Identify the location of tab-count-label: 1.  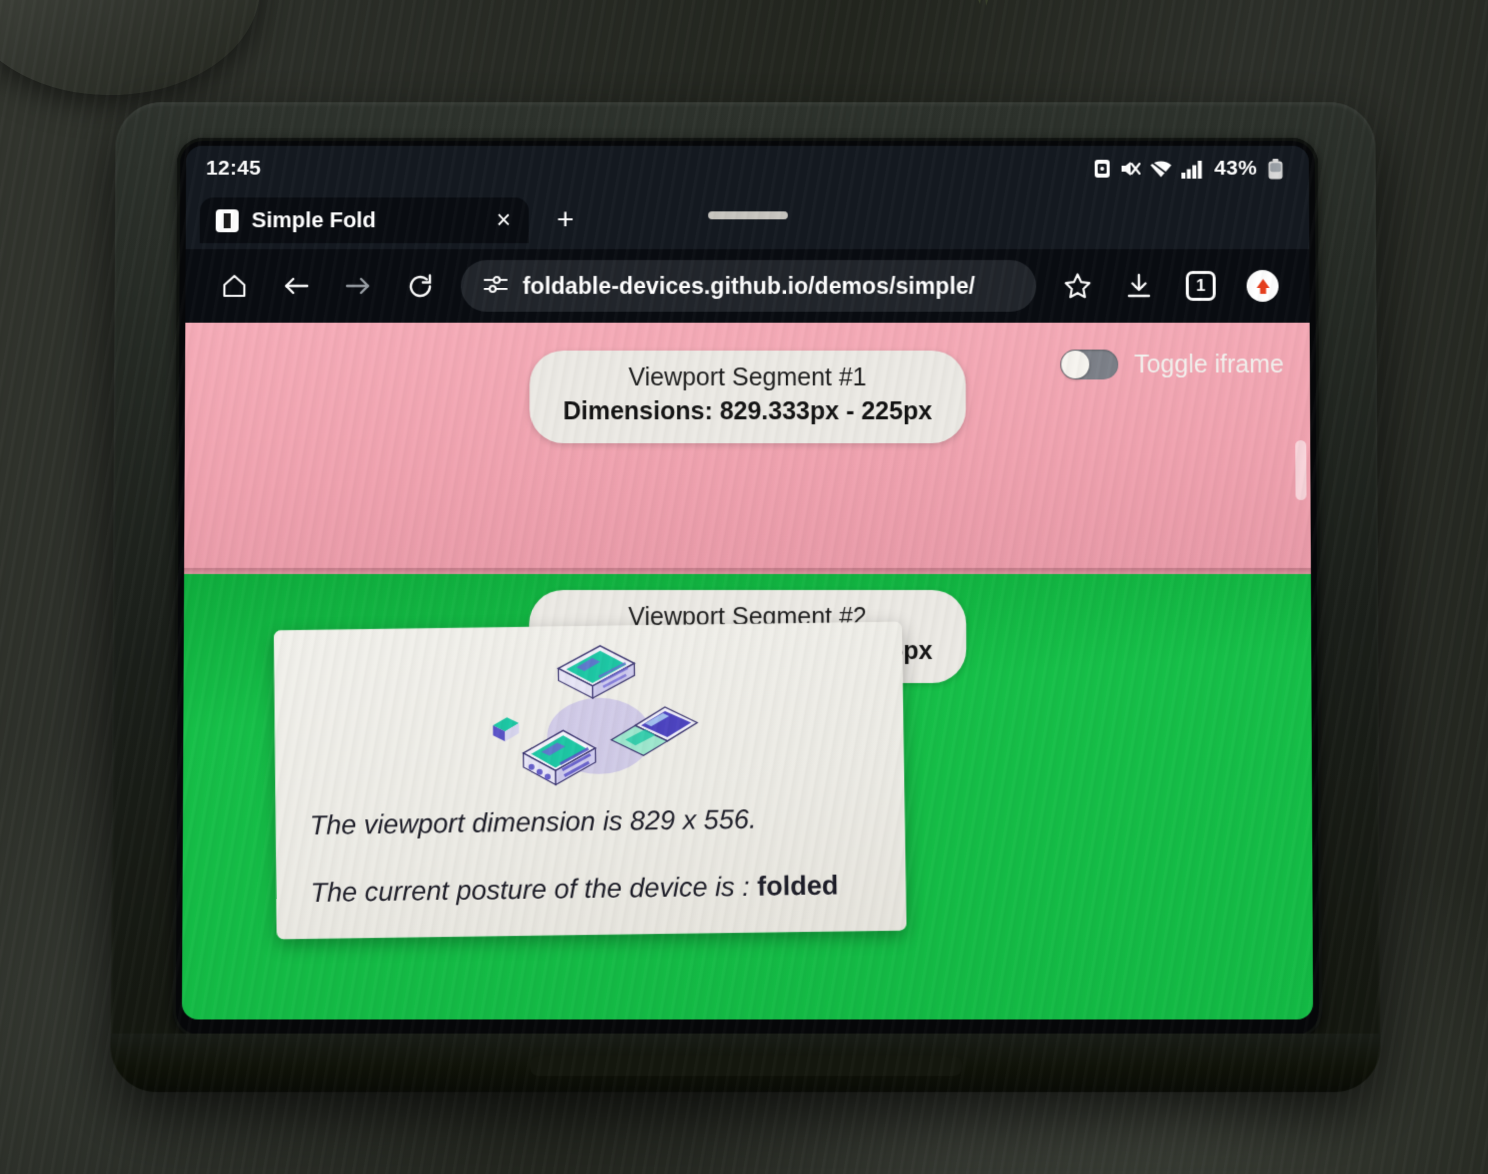
(1200, 285).